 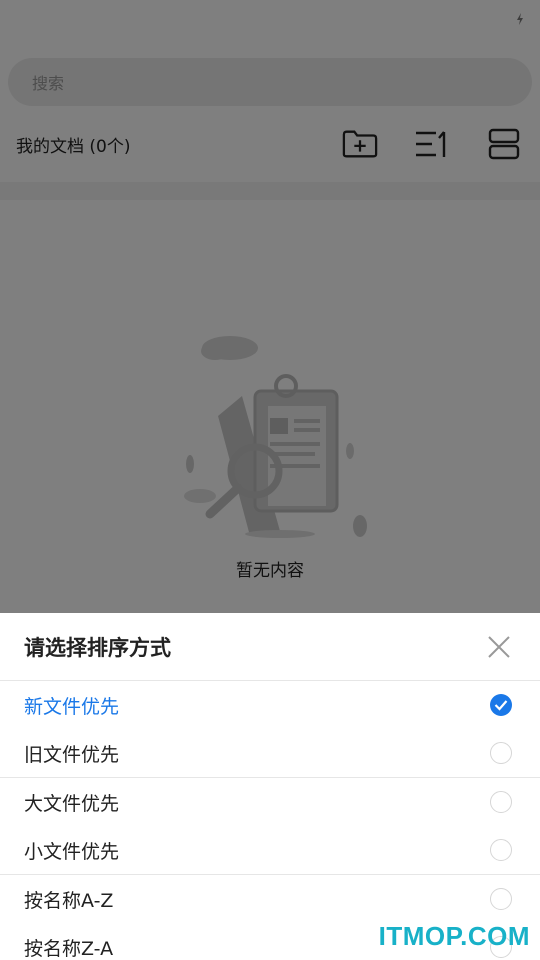 What do you see at coordinates (72, 803) in the screenshot?
I see `option-label: 大文件优先` at bounding box center [72, 803].